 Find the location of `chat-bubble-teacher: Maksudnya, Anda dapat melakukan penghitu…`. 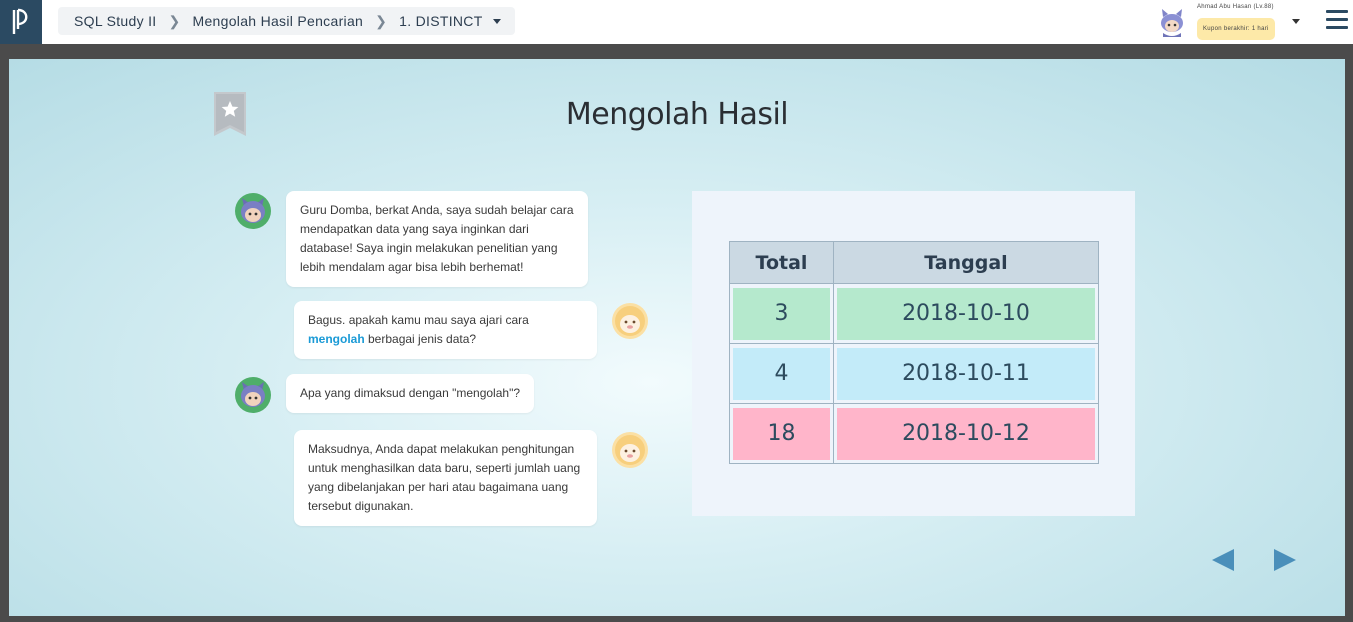

chat-bubble-teacher: Maksudnya, Anda dapat melakukan penghitu… is located at coordinates (445, 478).